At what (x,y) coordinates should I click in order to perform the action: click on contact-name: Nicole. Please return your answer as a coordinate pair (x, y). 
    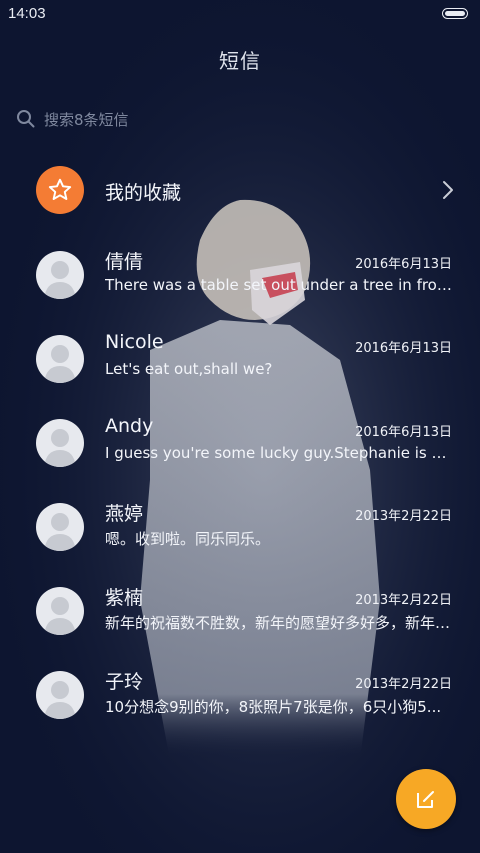
    Looking at the image, I should click on (134, 342).